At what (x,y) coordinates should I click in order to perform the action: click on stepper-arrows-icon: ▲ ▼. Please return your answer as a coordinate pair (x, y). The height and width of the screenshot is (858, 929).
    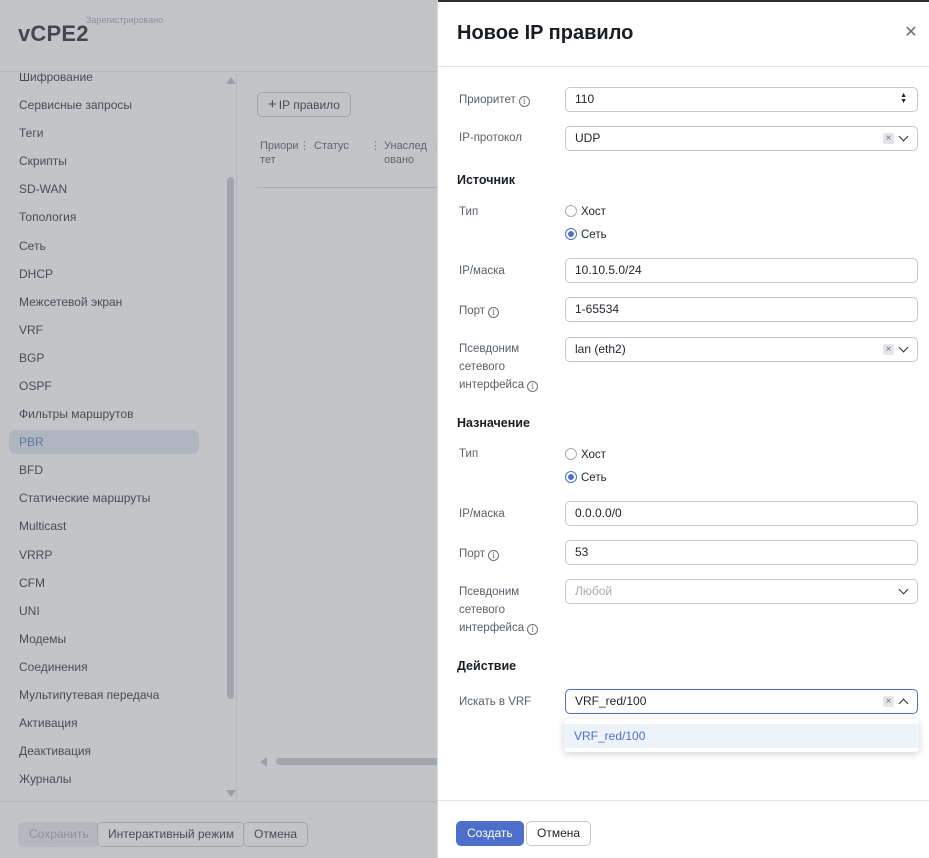
    Looking at the image, I should click on (903, 98).